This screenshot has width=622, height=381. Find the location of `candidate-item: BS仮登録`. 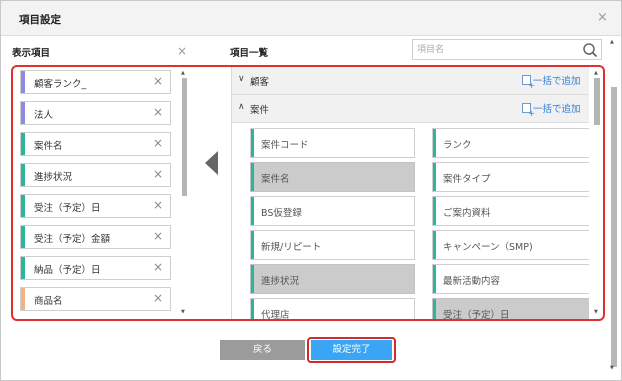

candidate-item: BS仮登録 is located at coordinates (332, 211).